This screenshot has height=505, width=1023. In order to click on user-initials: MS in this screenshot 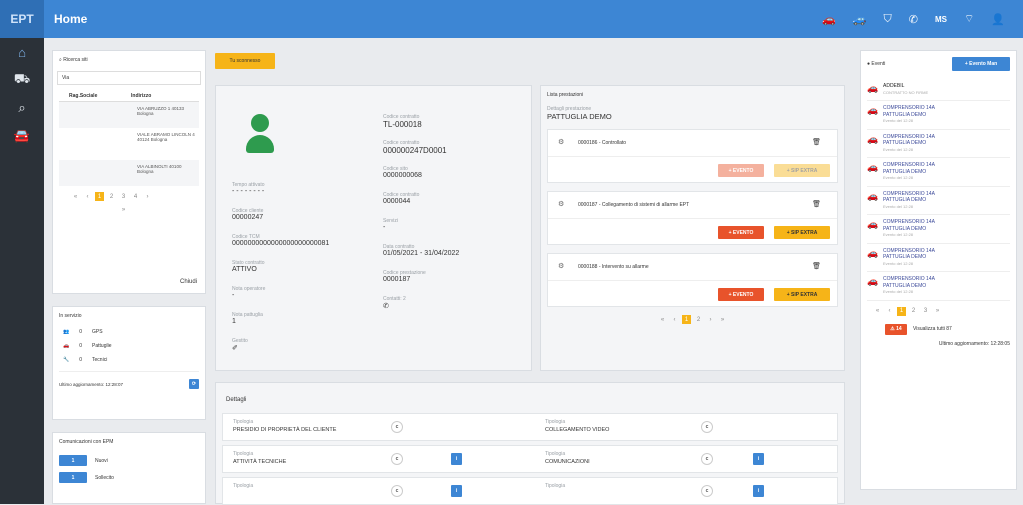, I will do `click(941, 19)`.